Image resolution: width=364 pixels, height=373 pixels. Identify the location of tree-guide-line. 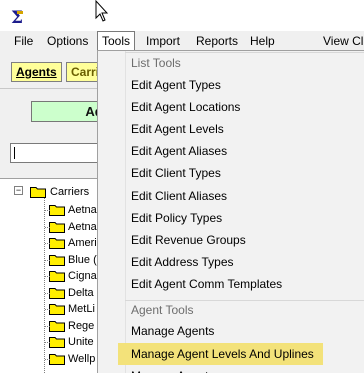
(44, 283).